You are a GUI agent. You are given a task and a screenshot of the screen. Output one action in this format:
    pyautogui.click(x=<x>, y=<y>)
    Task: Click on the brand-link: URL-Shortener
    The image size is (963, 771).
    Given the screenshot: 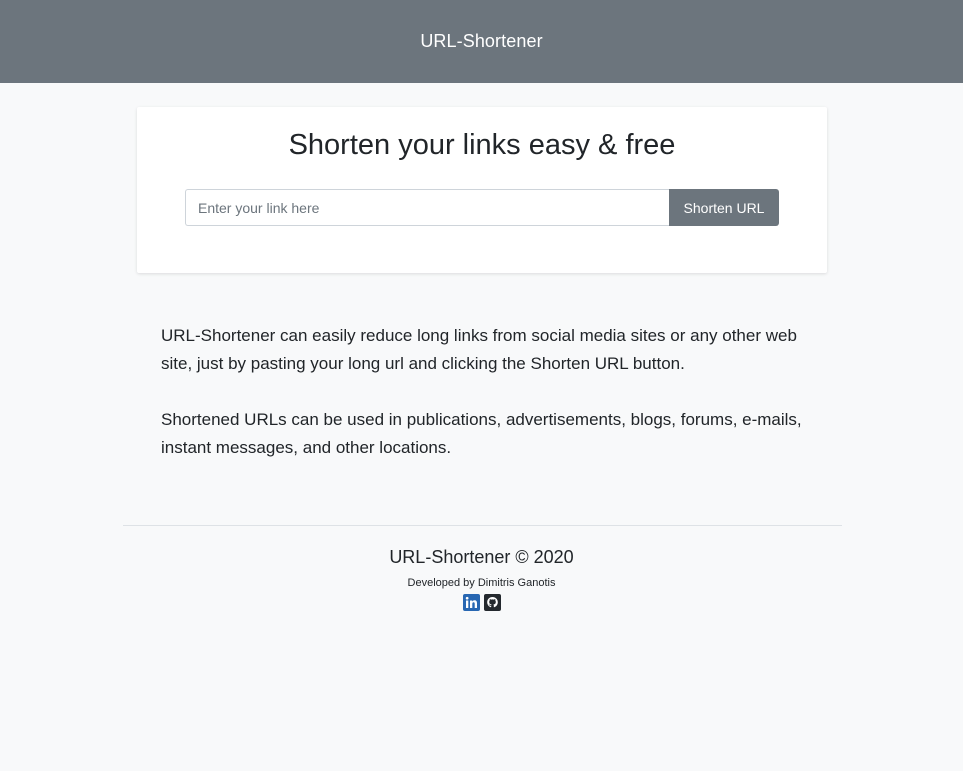 What is the action you would take?
    pyautogui.click(x=481, y=41)
    